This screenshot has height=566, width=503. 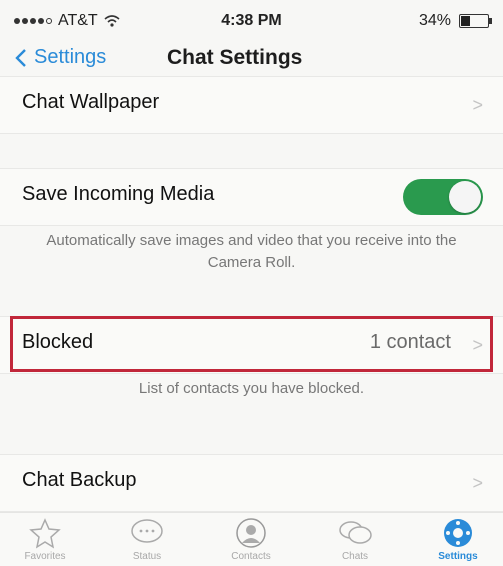 I want to click on speech-bubble-icon, so click(x=147, y=531).